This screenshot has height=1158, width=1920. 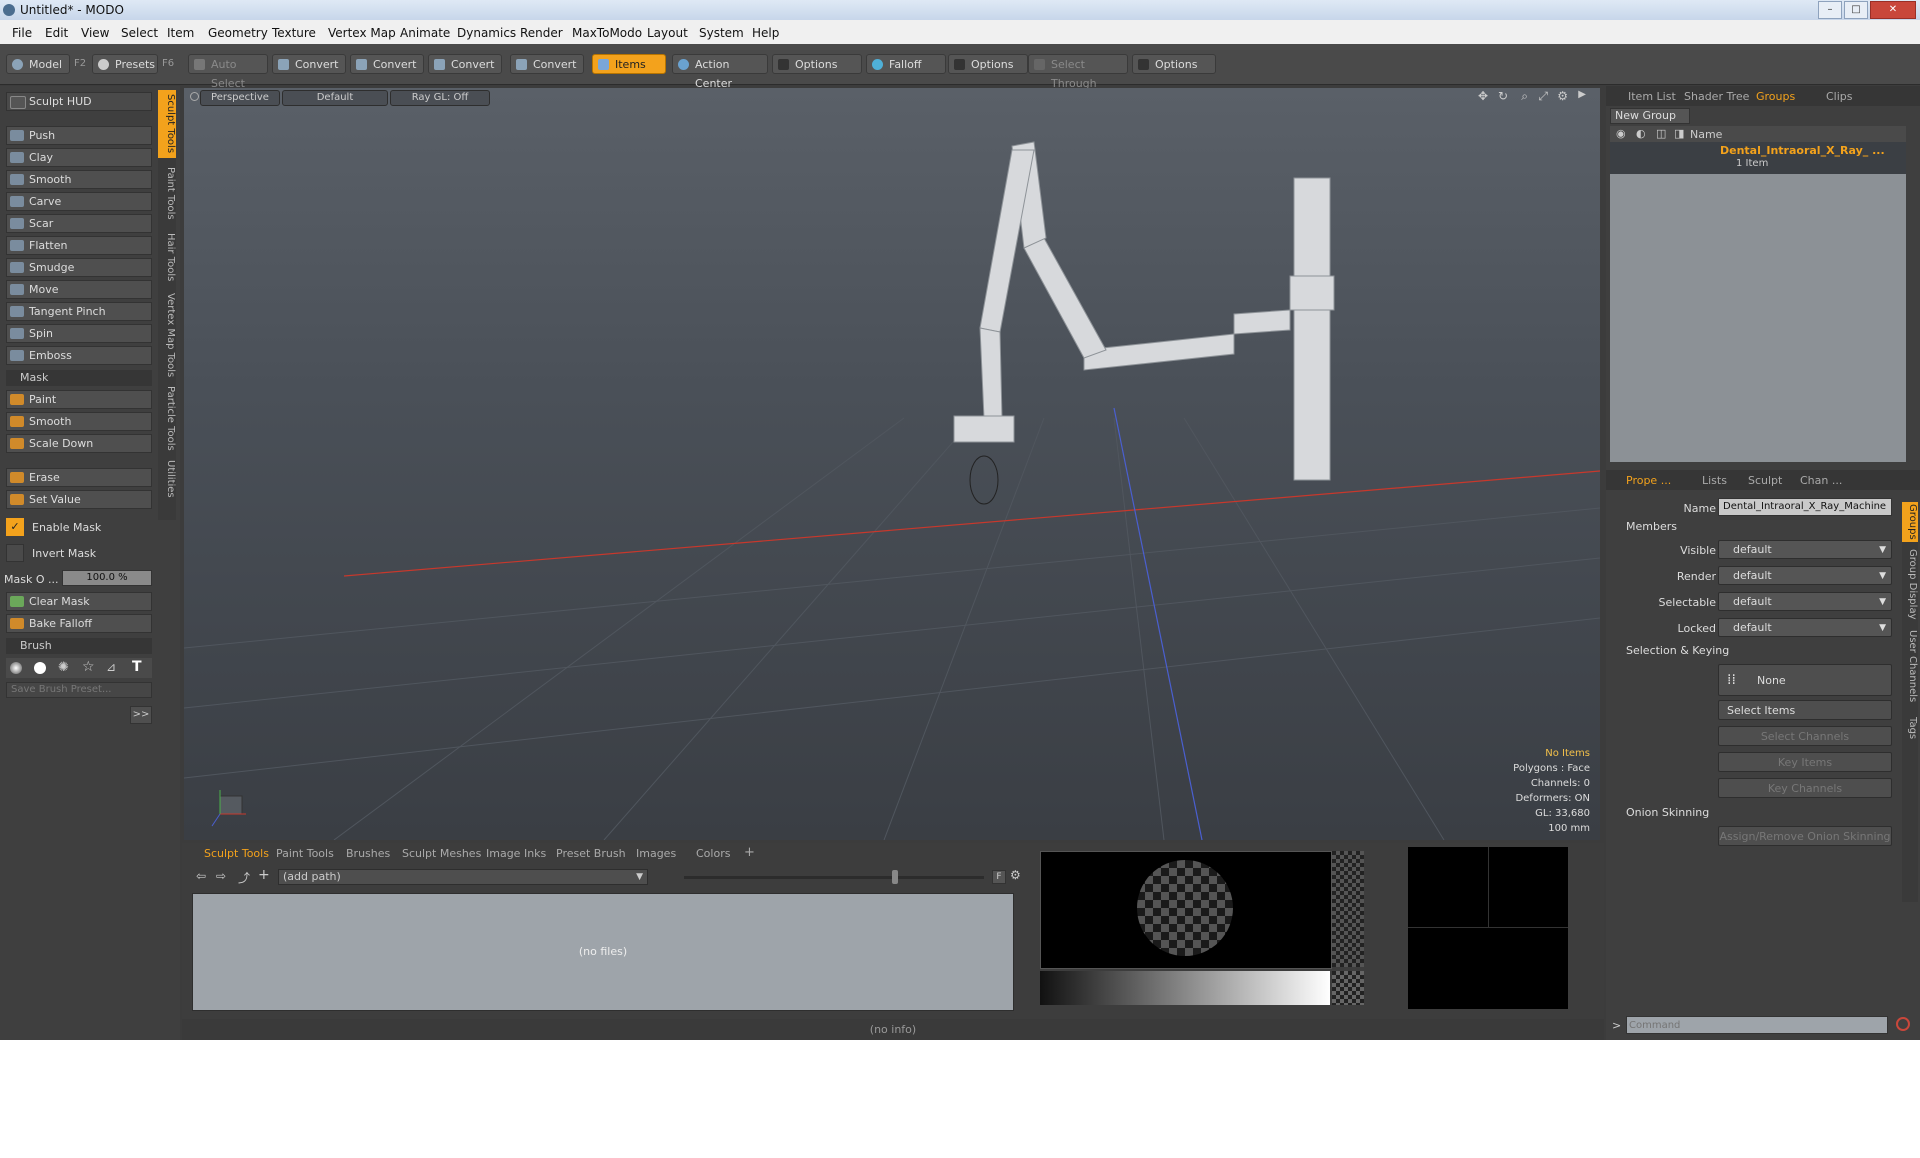 I want to click on path-dropdown: (add path) ▼, so click(x=463, y=877).